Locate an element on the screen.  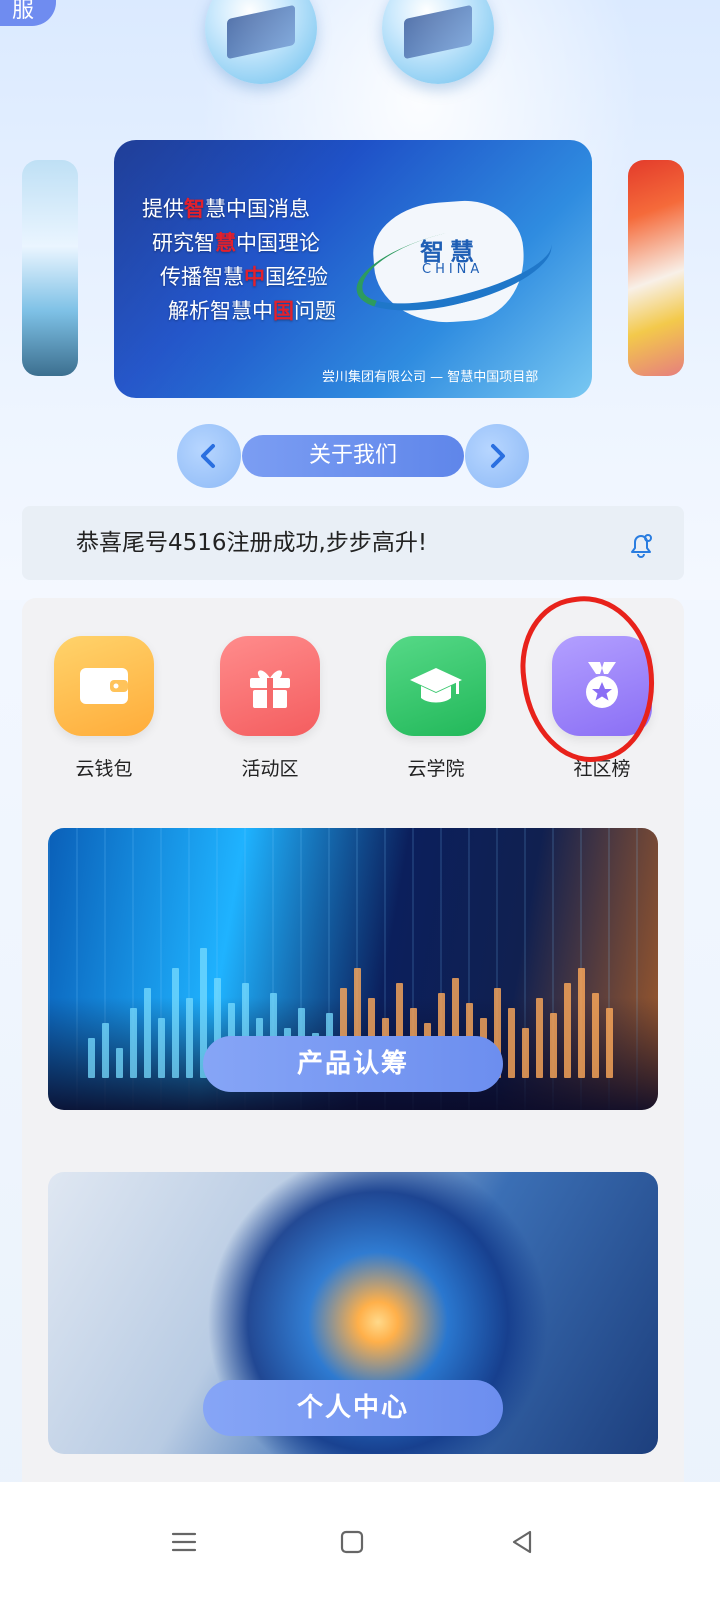
square-icon is located at coordinates (352, 1542).